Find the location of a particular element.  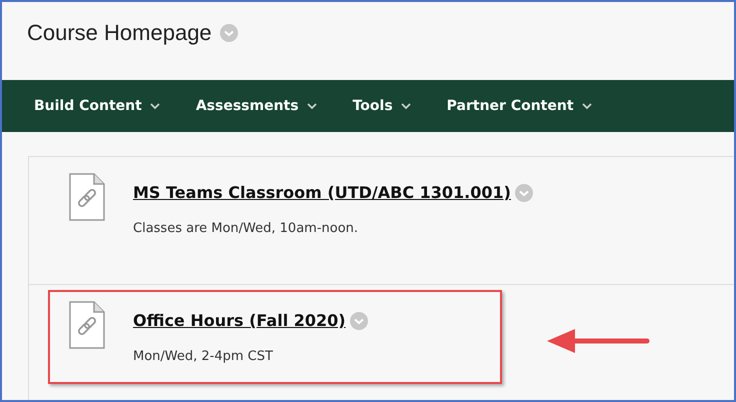

page-title: Course Homepage is located at coordinates (119, 33).